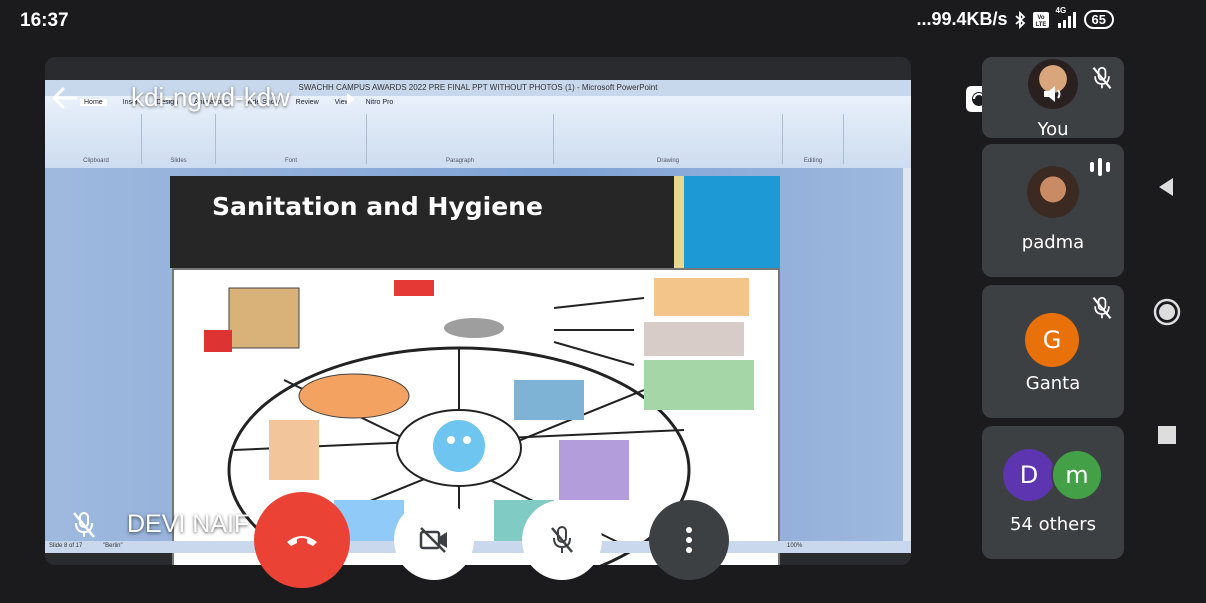  What do you see at coordinates (93, 102) in the screenshot?
I see `ppt-tab: Home` at bounding box center [93, 102].